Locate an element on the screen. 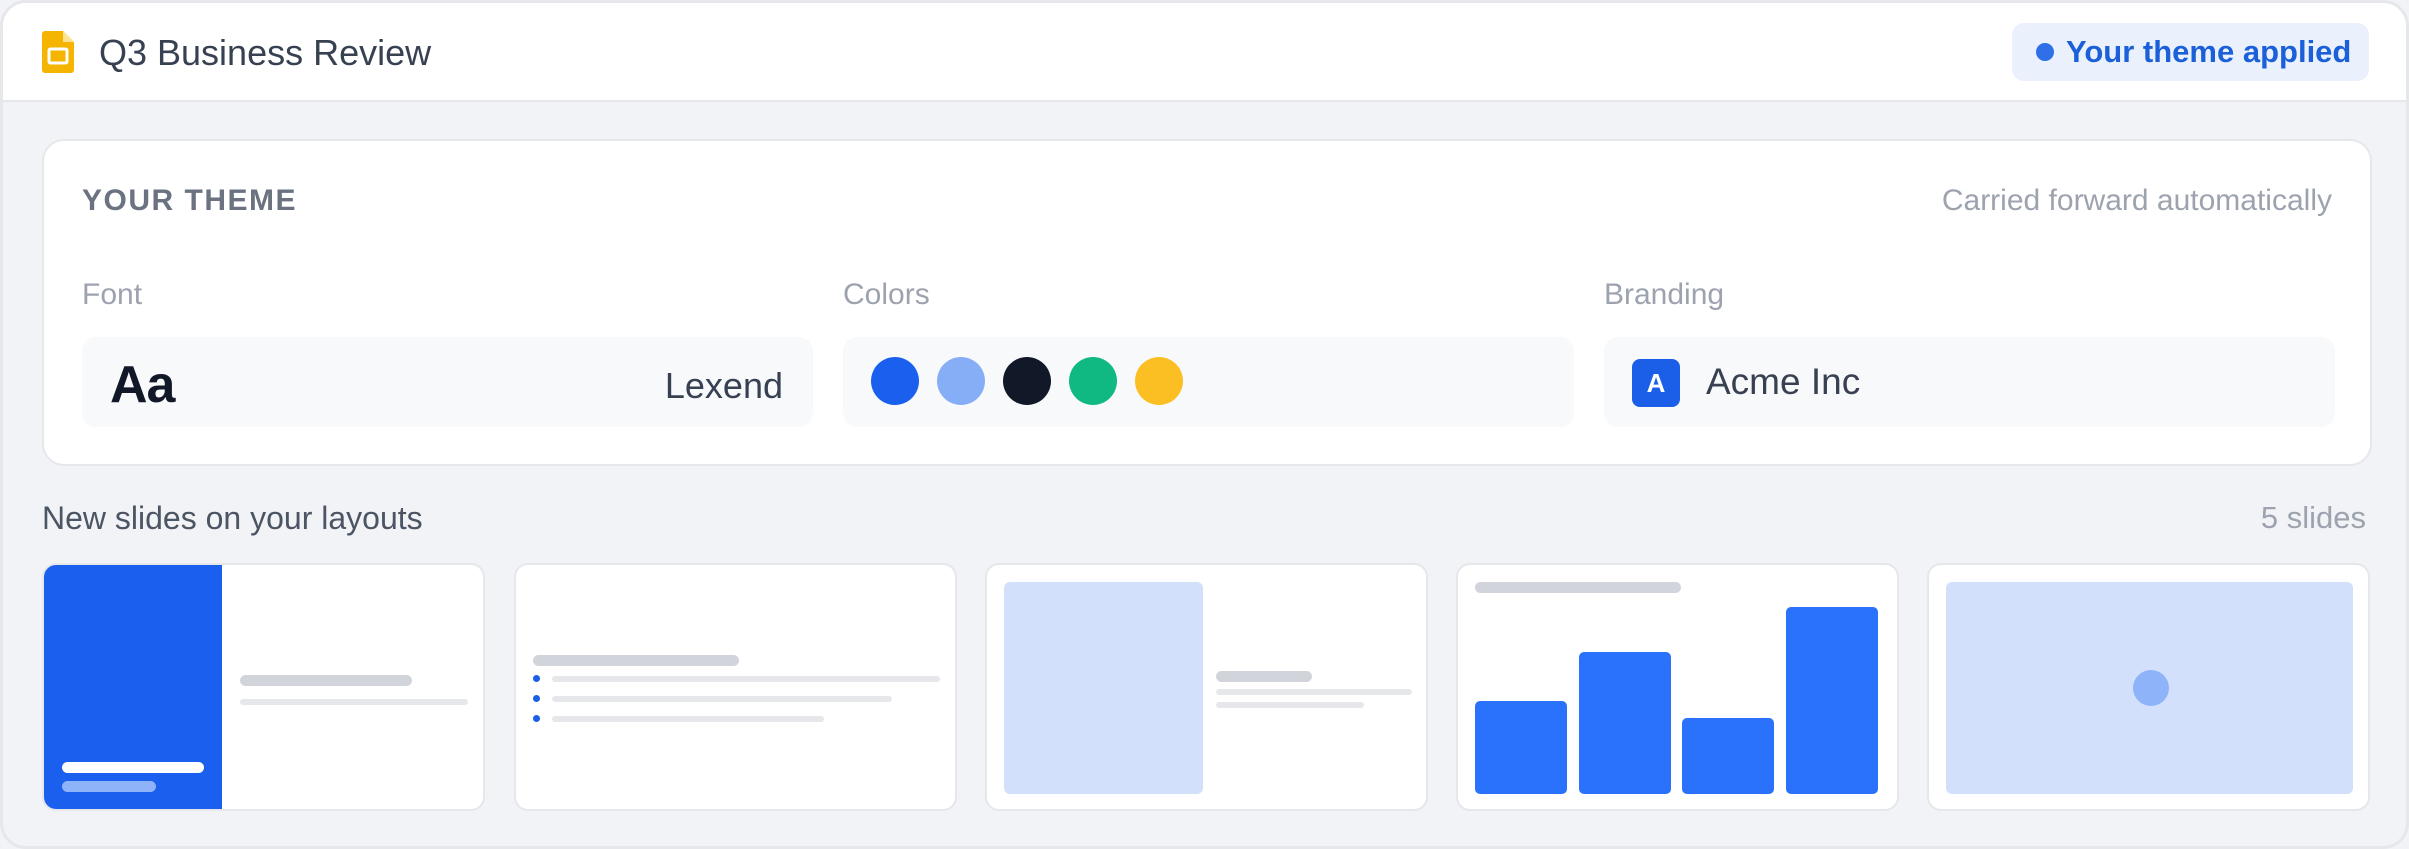 The height and width of the screenshot is (849, 2409). color-palette is located at coordinates (1208, 382).